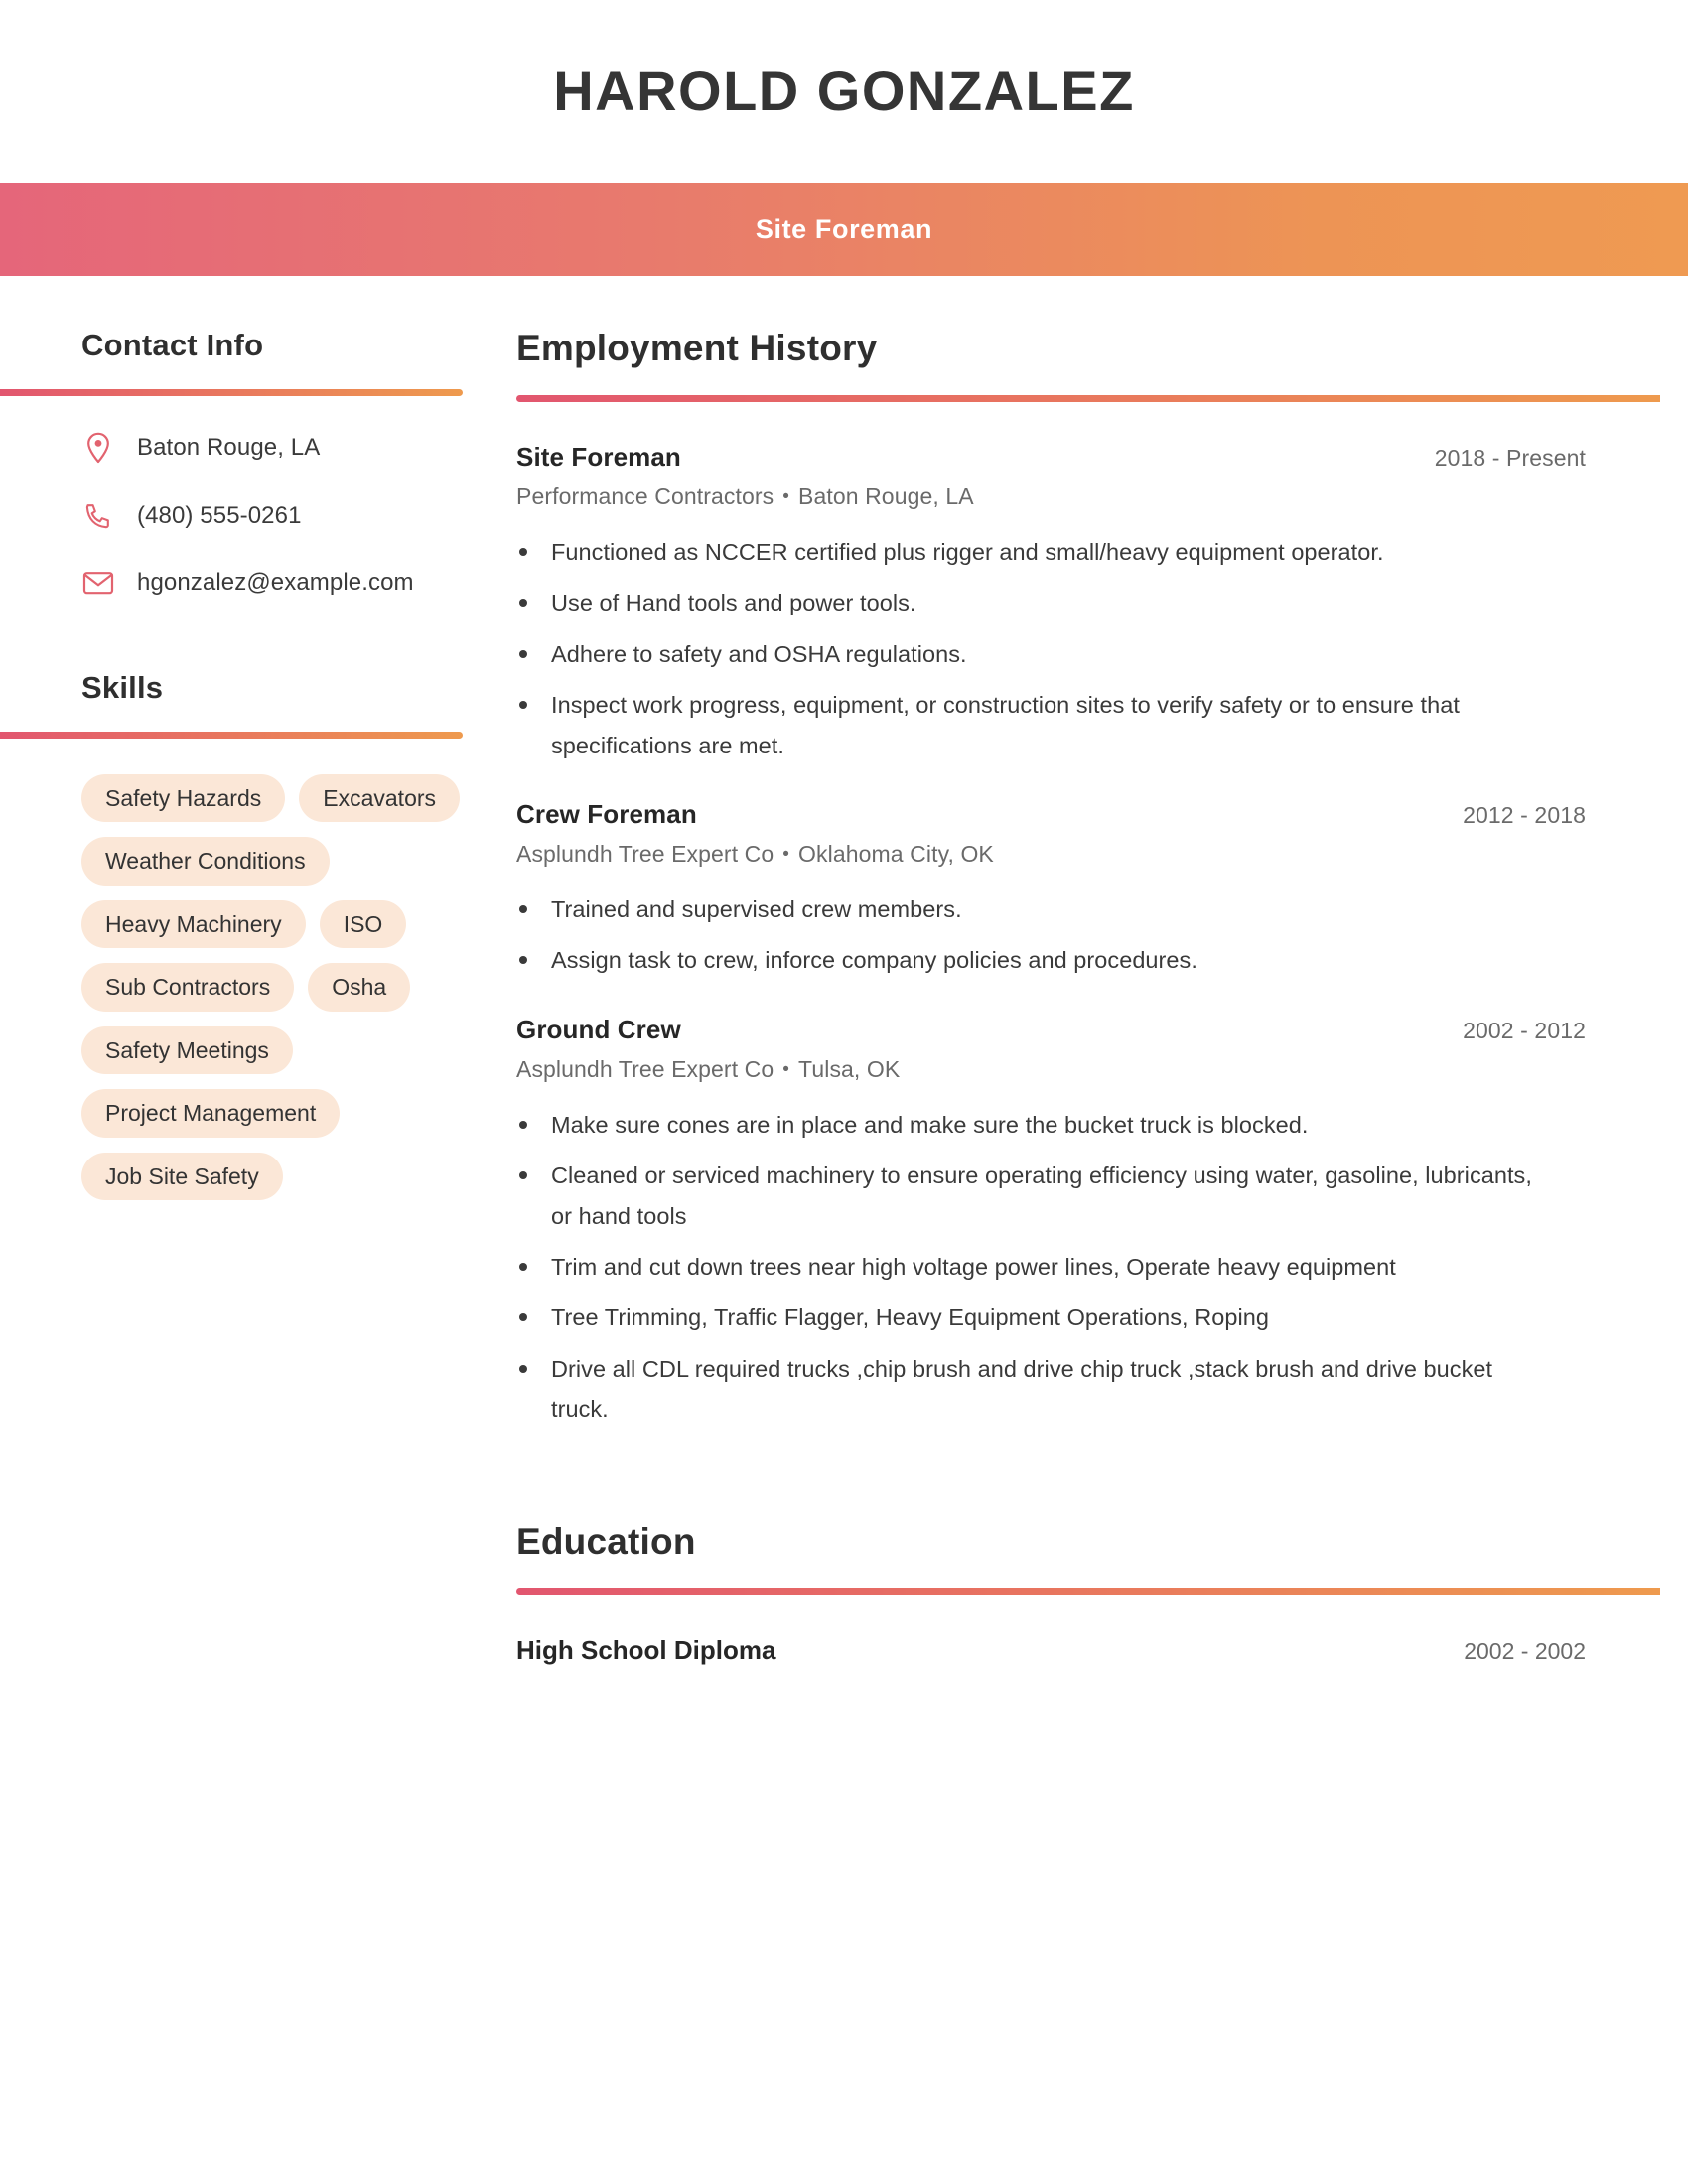 The width and height of the screenshot is (1688, 2184). I want to click on resume-header: HAROLD GONZALEZ, so click(844, 91).